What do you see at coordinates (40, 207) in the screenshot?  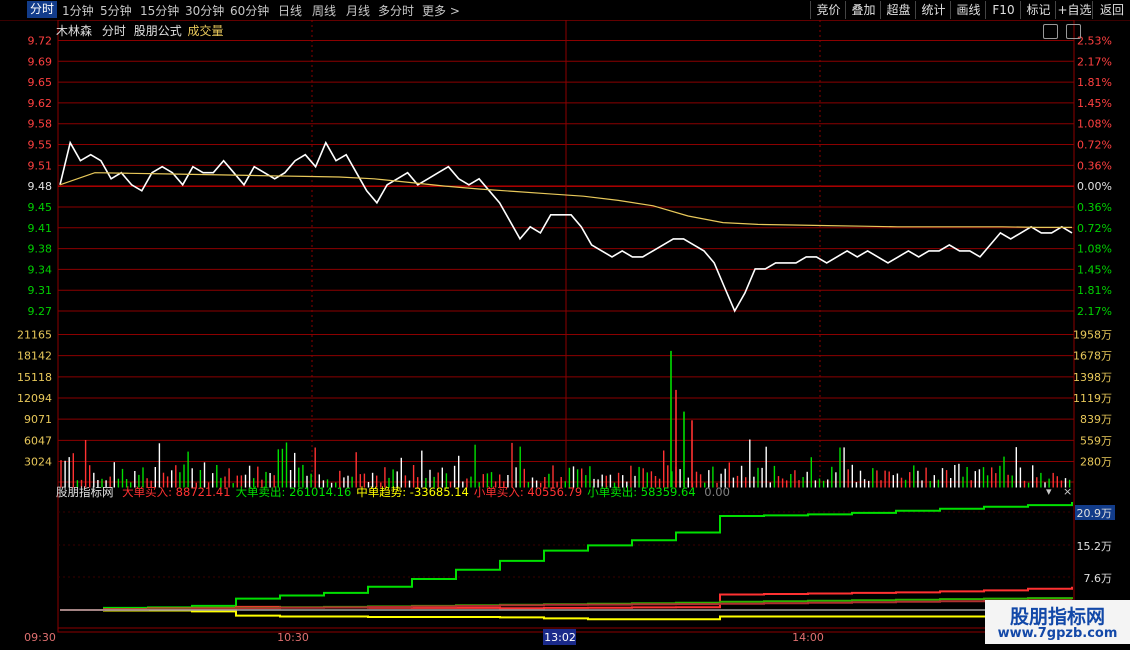 I see `price-tick-label: 9.45` at bounding box center [40, 207].